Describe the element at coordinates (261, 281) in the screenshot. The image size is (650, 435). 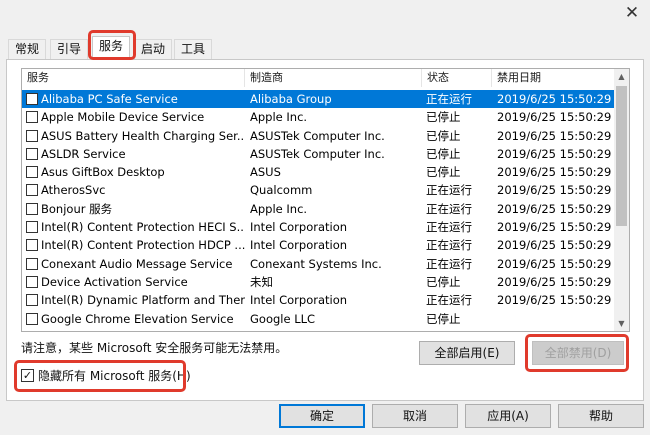
I see `service-vendor: 未知` at that location.